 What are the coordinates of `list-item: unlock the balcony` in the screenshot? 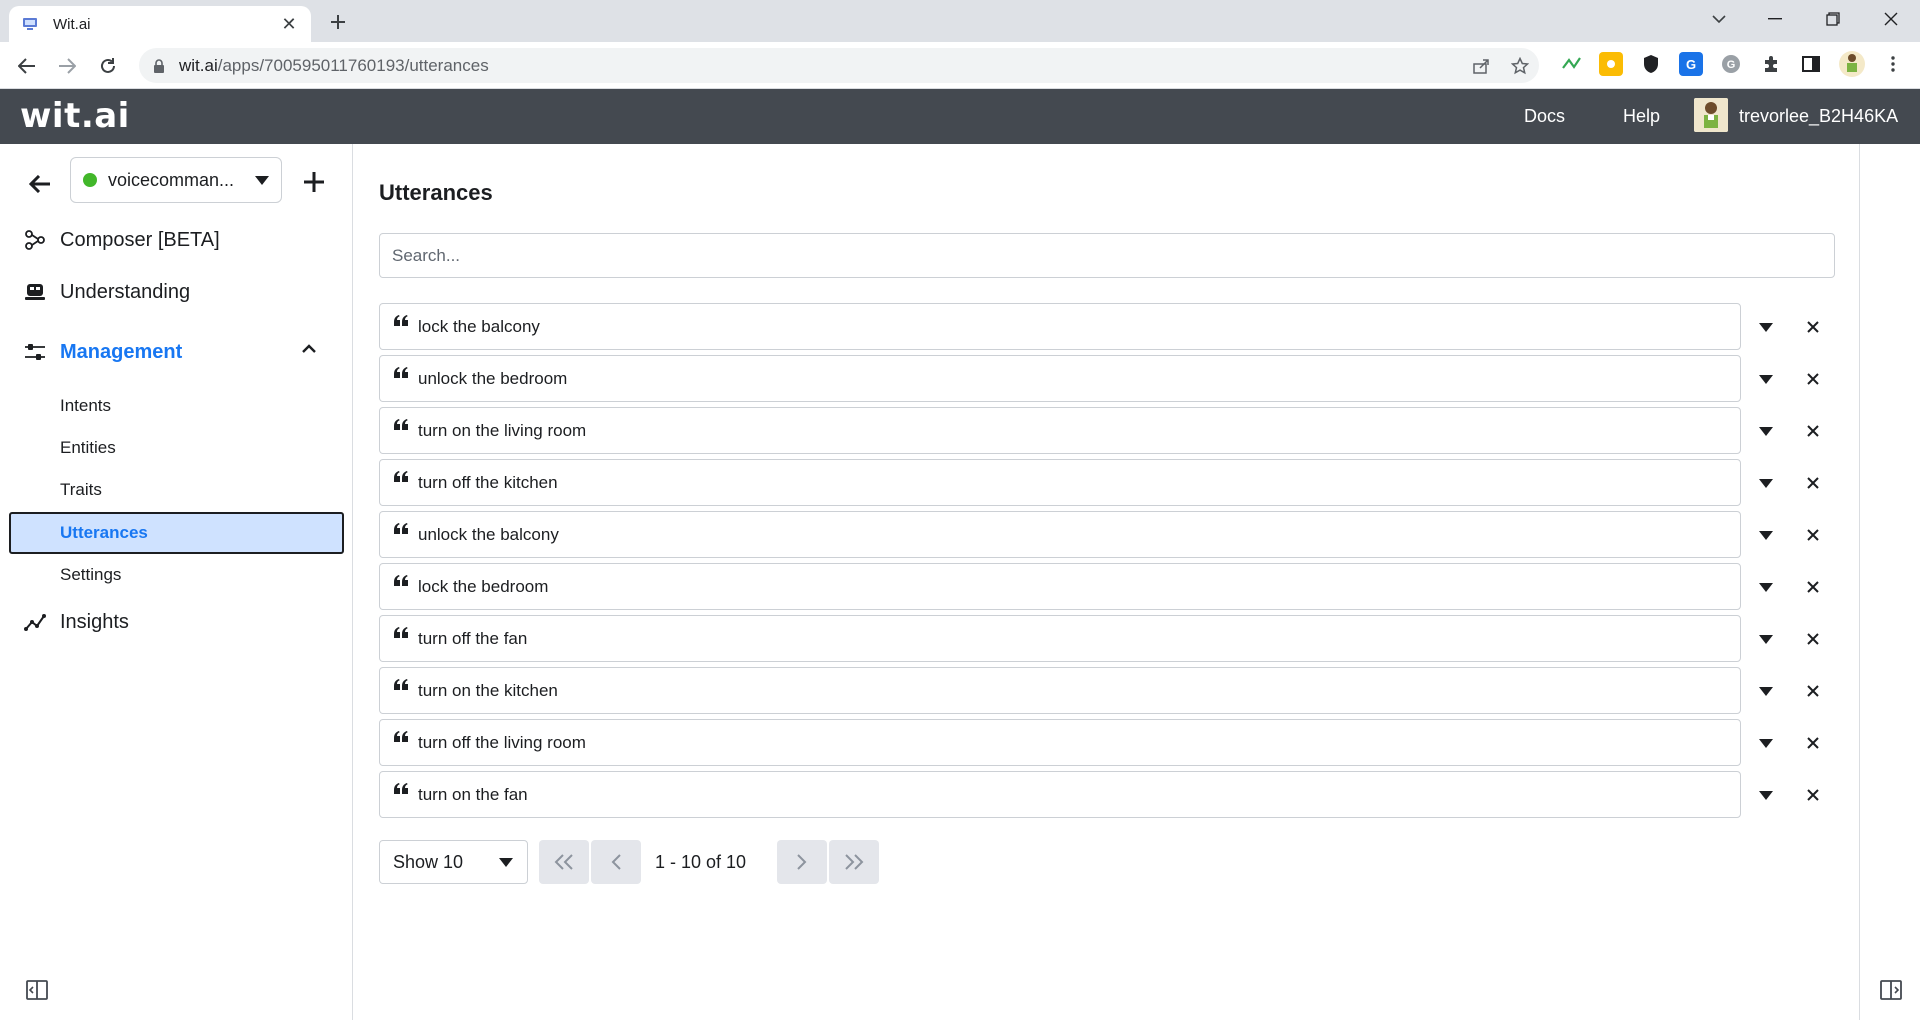 It's located at (1116, 534).